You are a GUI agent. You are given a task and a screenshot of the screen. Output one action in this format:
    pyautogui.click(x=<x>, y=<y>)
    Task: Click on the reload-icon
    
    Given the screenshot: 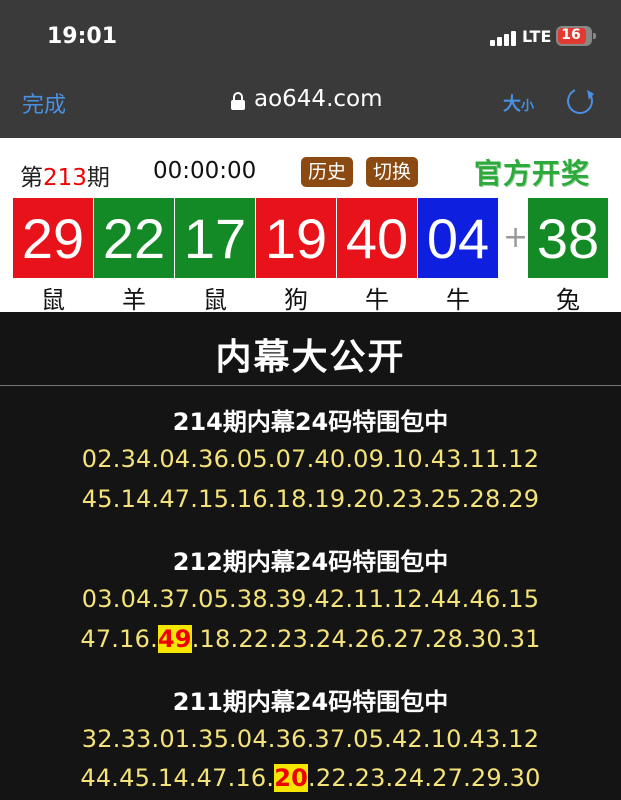 What is the action you would take?
    pyautogui.click(x=580, y=101)
    